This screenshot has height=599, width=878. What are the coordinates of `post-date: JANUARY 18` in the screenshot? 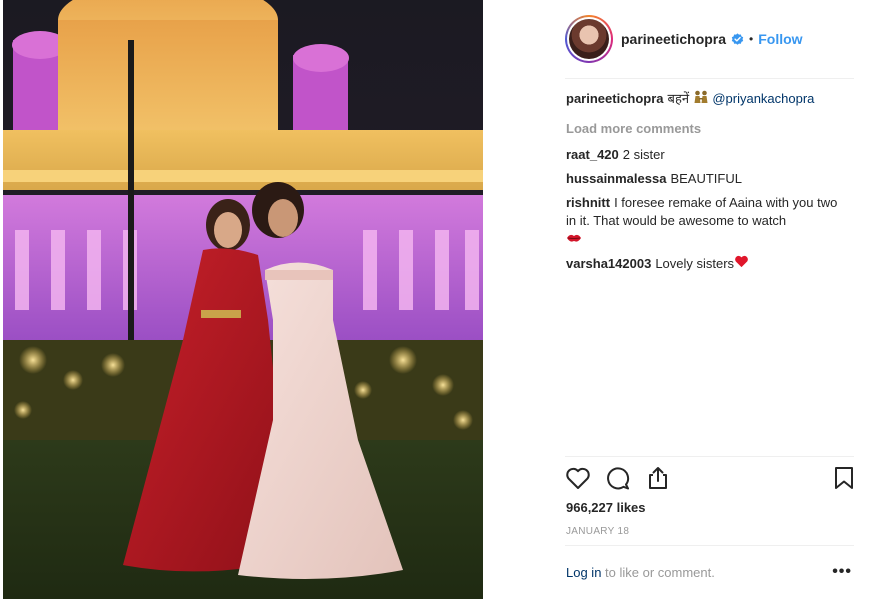 It's located at (598, 531).